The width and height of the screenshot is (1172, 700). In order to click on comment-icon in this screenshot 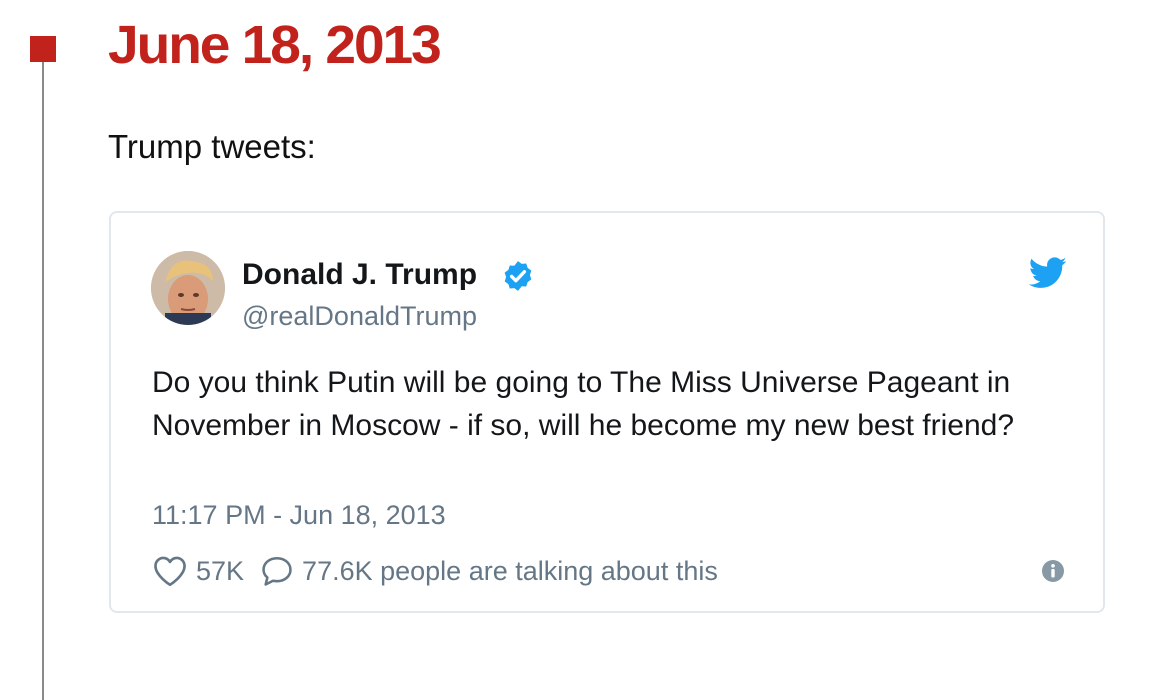, I will do `click(277, 571)`.